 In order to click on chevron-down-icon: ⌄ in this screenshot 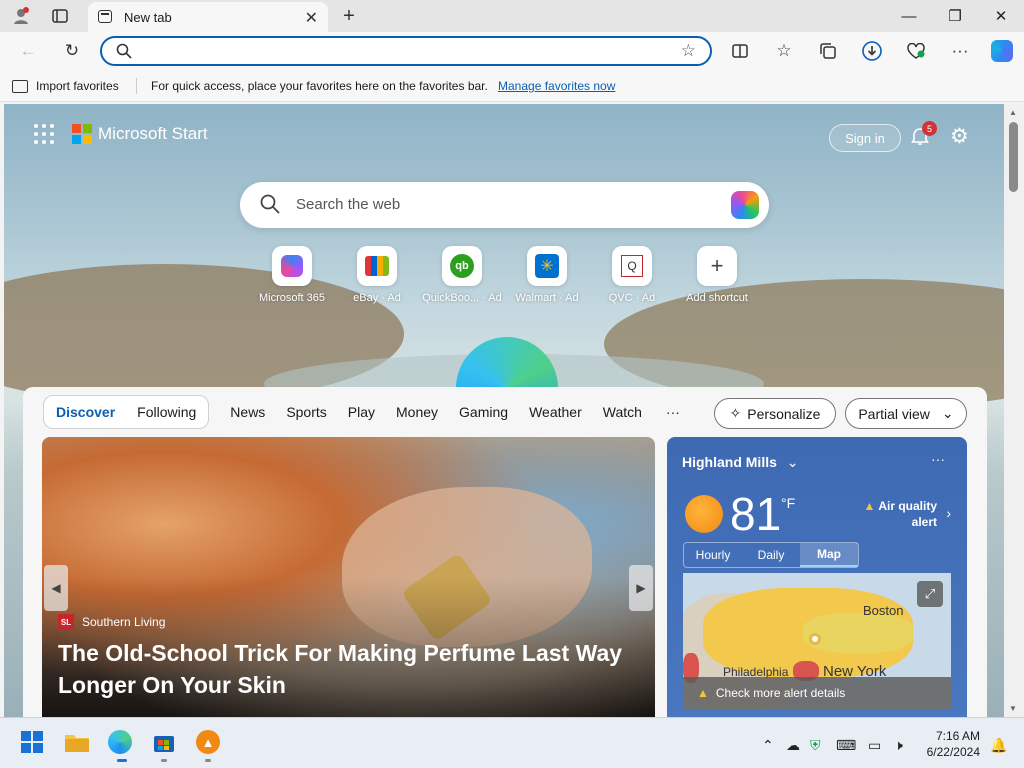, I will do `click(947, 413)`.